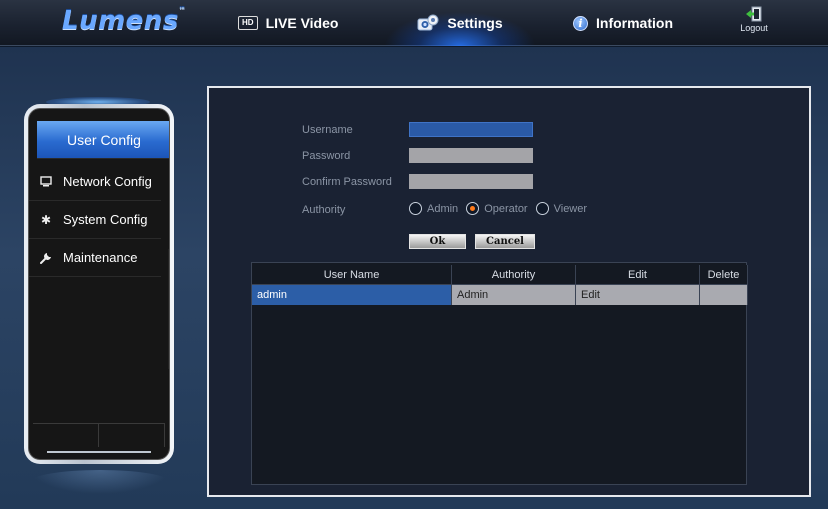 The width and height of the screenshot is (828, 509). What do you see at coordinates (473, 208) in the screenshot?
I see `radio-operator-dot` at bounding box center [473, 208].